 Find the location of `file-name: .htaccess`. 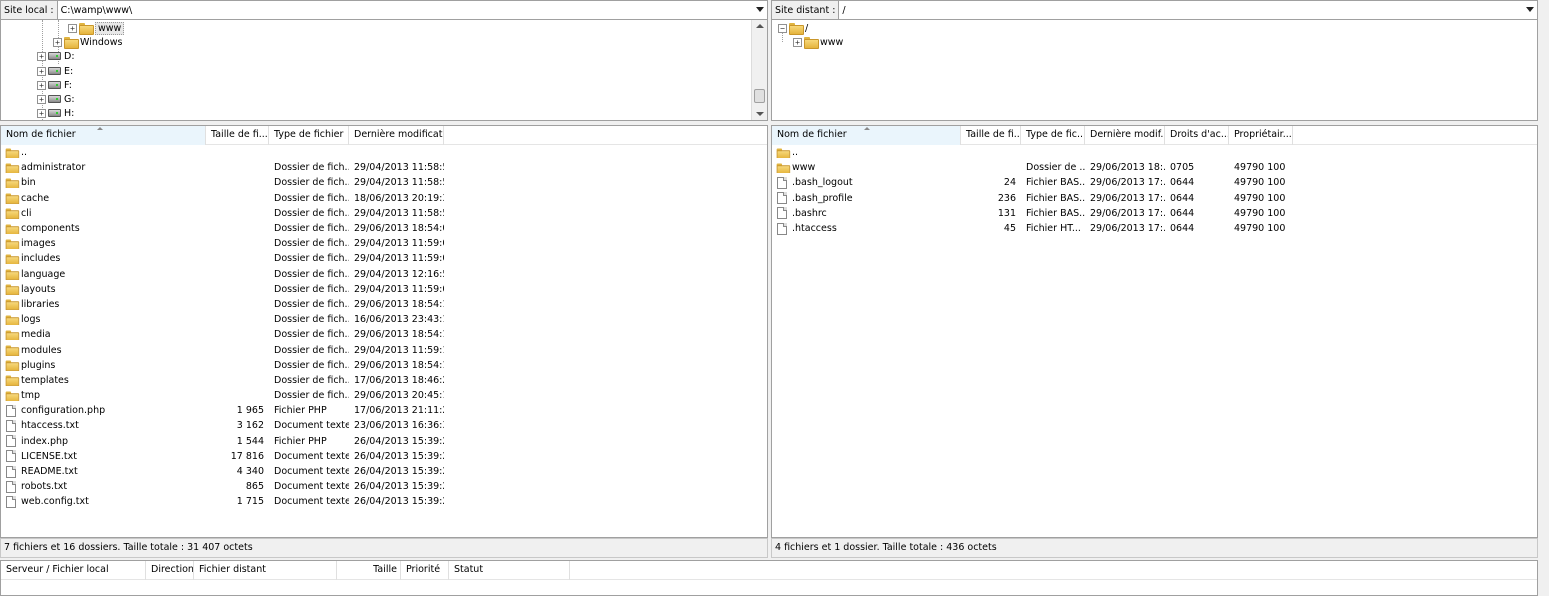

file-name: .htaccess is located at coordinates (814, 228).